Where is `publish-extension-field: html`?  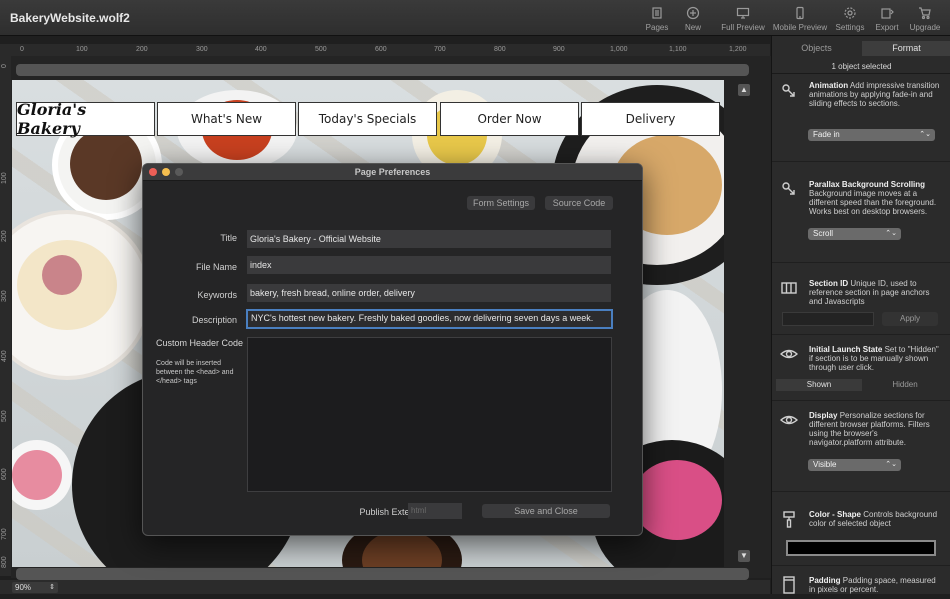
publish-extension-field: html is located at coordinates (435, 511).